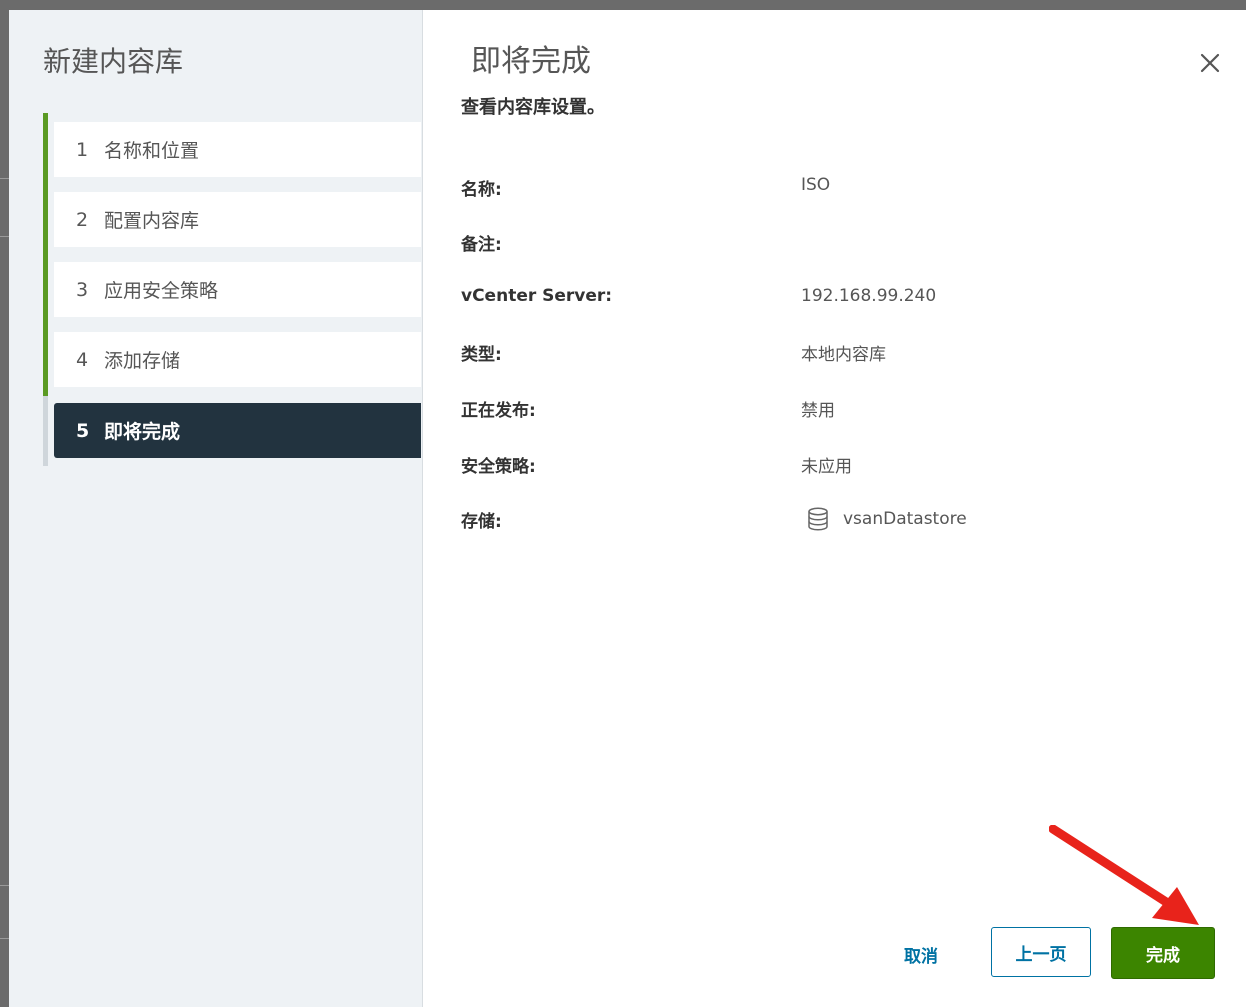  What do you see at coordinates (533, 107) in the screenshot?
I see `page-subtitle: 查看内容库设置。` at bounding box center [533, 107].